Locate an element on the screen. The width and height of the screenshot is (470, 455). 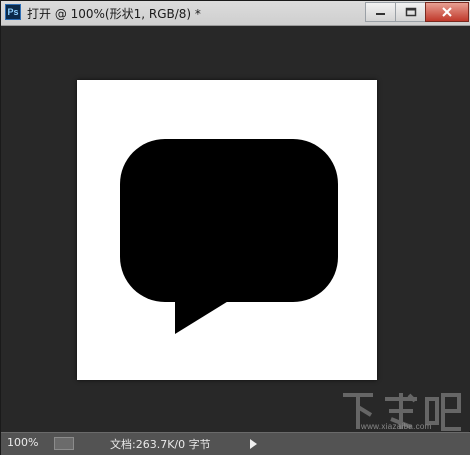
status-bar: 100% 文档:263.7K/0 字节 is located at coordinates (235, 443).